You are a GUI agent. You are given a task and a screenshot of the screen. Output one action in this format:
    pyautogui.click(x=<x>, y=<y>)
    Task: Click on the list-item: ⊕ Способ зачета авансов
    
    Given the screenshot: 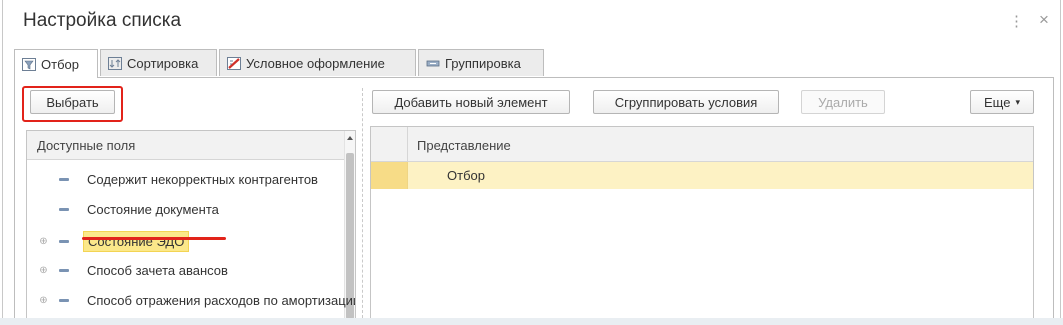 What is the action you would take?
    pyautogui.click(x=186, y=270)
    